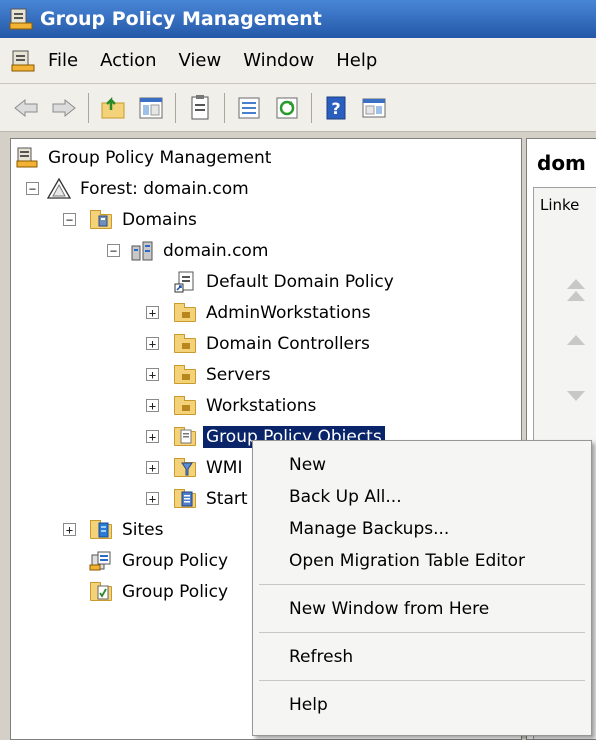 This screenshot has height=740, width=596. I want to click on back-icon, so click(26, 108).